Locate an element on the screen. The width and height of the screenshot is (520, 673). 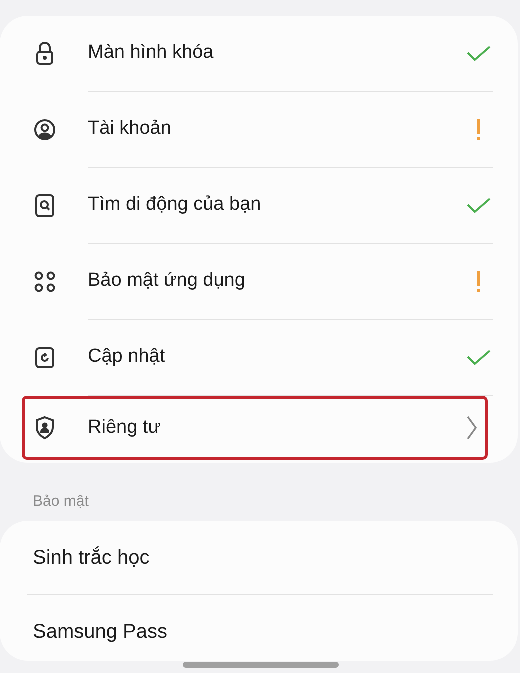
row-label: Bảo mật ứng dụng is located at coordinates (167, 281).